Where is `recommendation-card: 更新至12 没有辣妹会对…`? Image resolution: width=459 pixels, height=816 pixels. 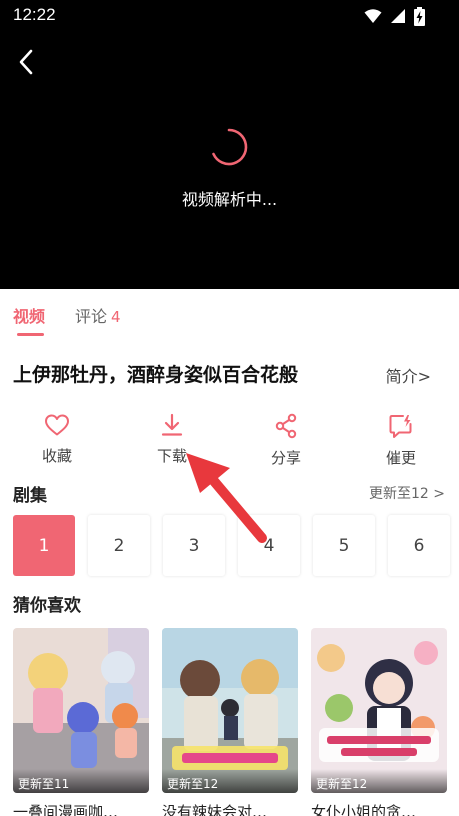 recommendation-card: 更新至12 没有辣妹会对… is located at coordinates (230, 722).